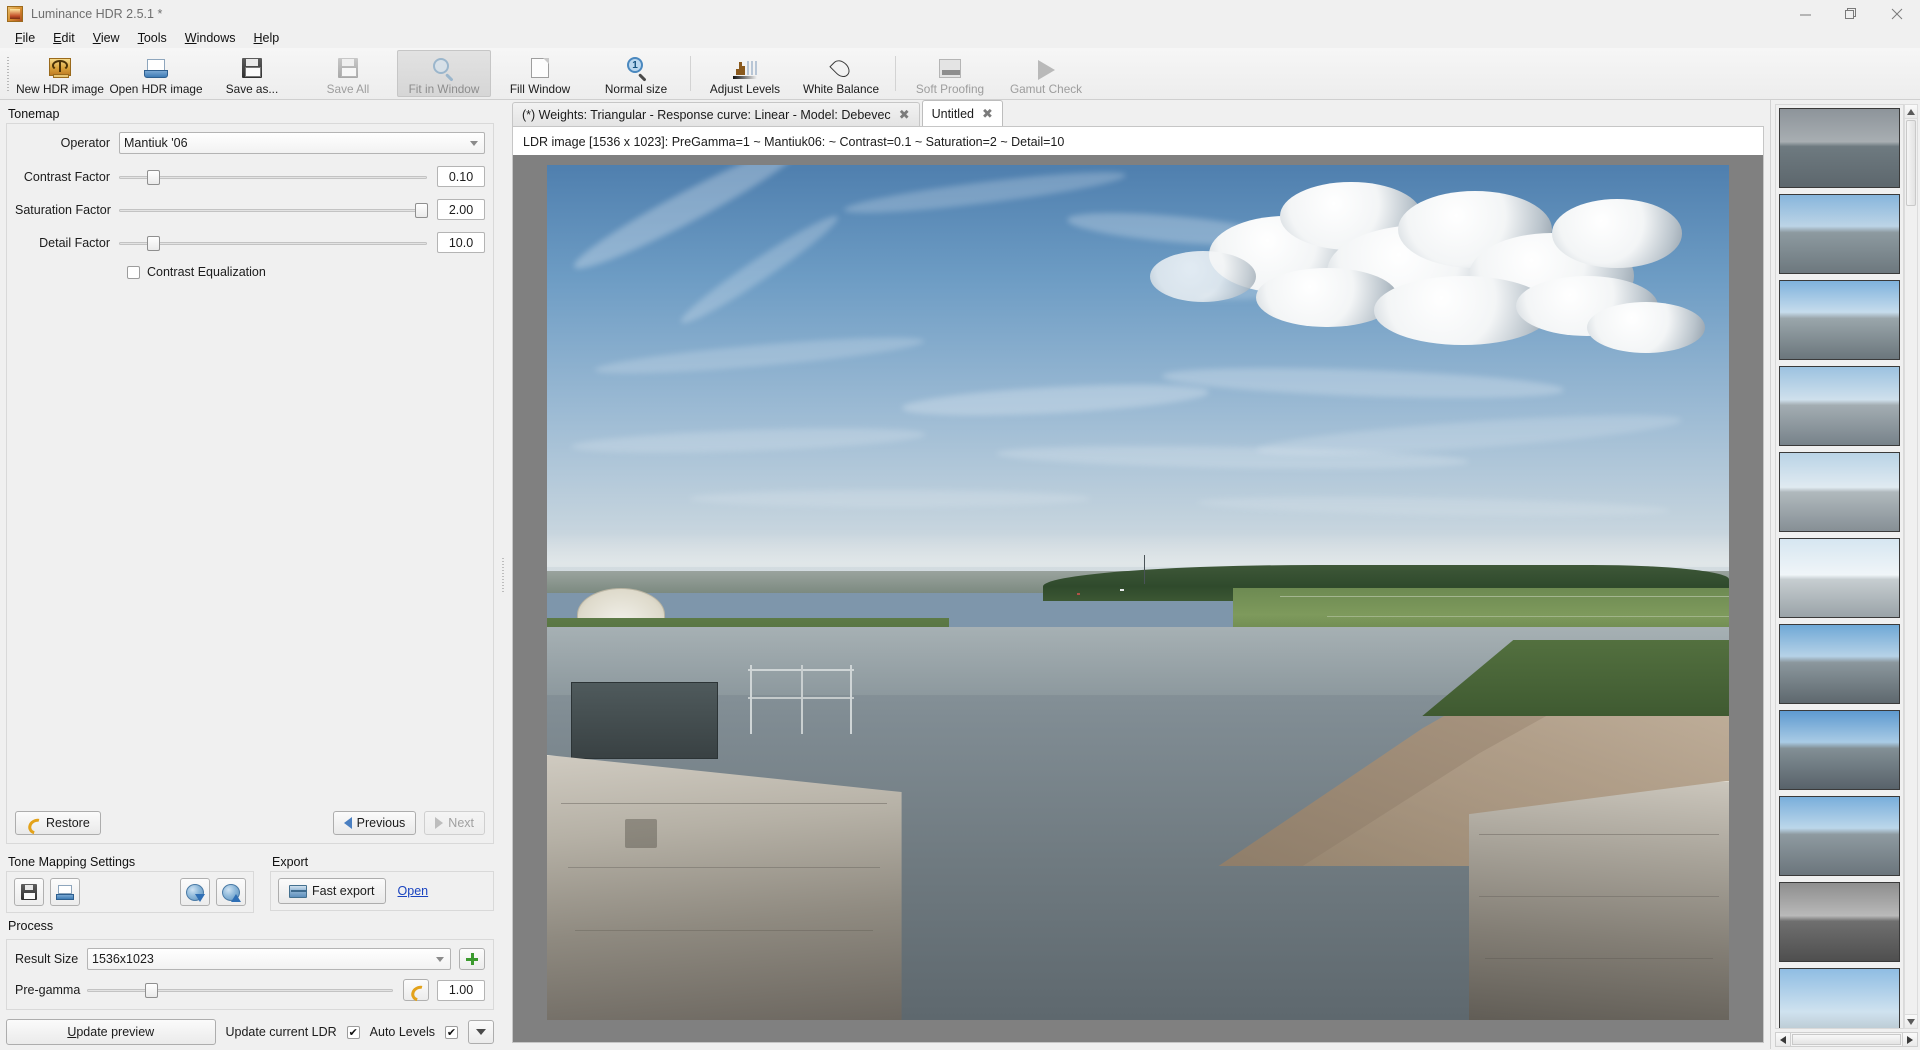 The width and height of the screenshot is (1920, 1050). What do you see at coordinates (451, 1032) in the screenshot?
I see `auto-levels-checkbox: ✔` at bounding box center [451, 1032].